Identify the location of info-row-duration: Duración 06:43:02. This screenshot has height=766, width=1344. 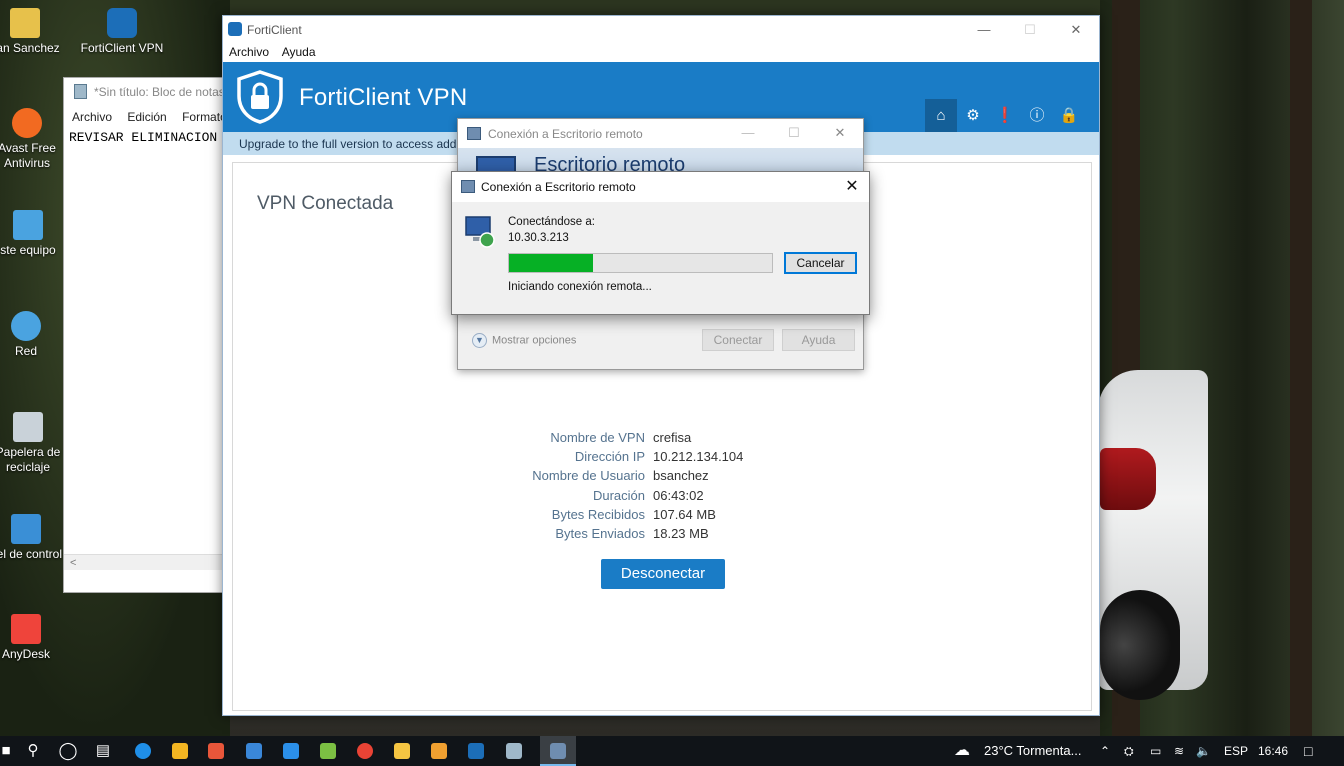
(608, 495).